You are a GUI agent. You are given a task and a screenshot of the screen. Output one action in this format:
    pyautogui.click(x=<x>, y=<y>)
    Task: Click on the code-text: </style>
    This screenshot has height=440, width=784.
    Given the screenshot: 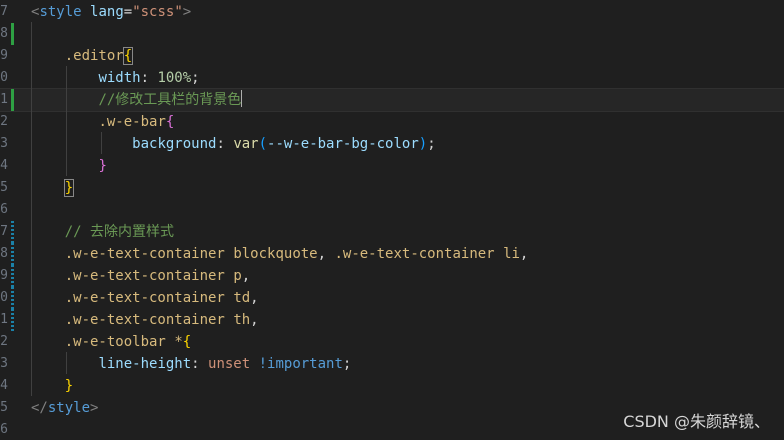 What is the action you would take?
    pyautogui.click(x=64, y=408)
    